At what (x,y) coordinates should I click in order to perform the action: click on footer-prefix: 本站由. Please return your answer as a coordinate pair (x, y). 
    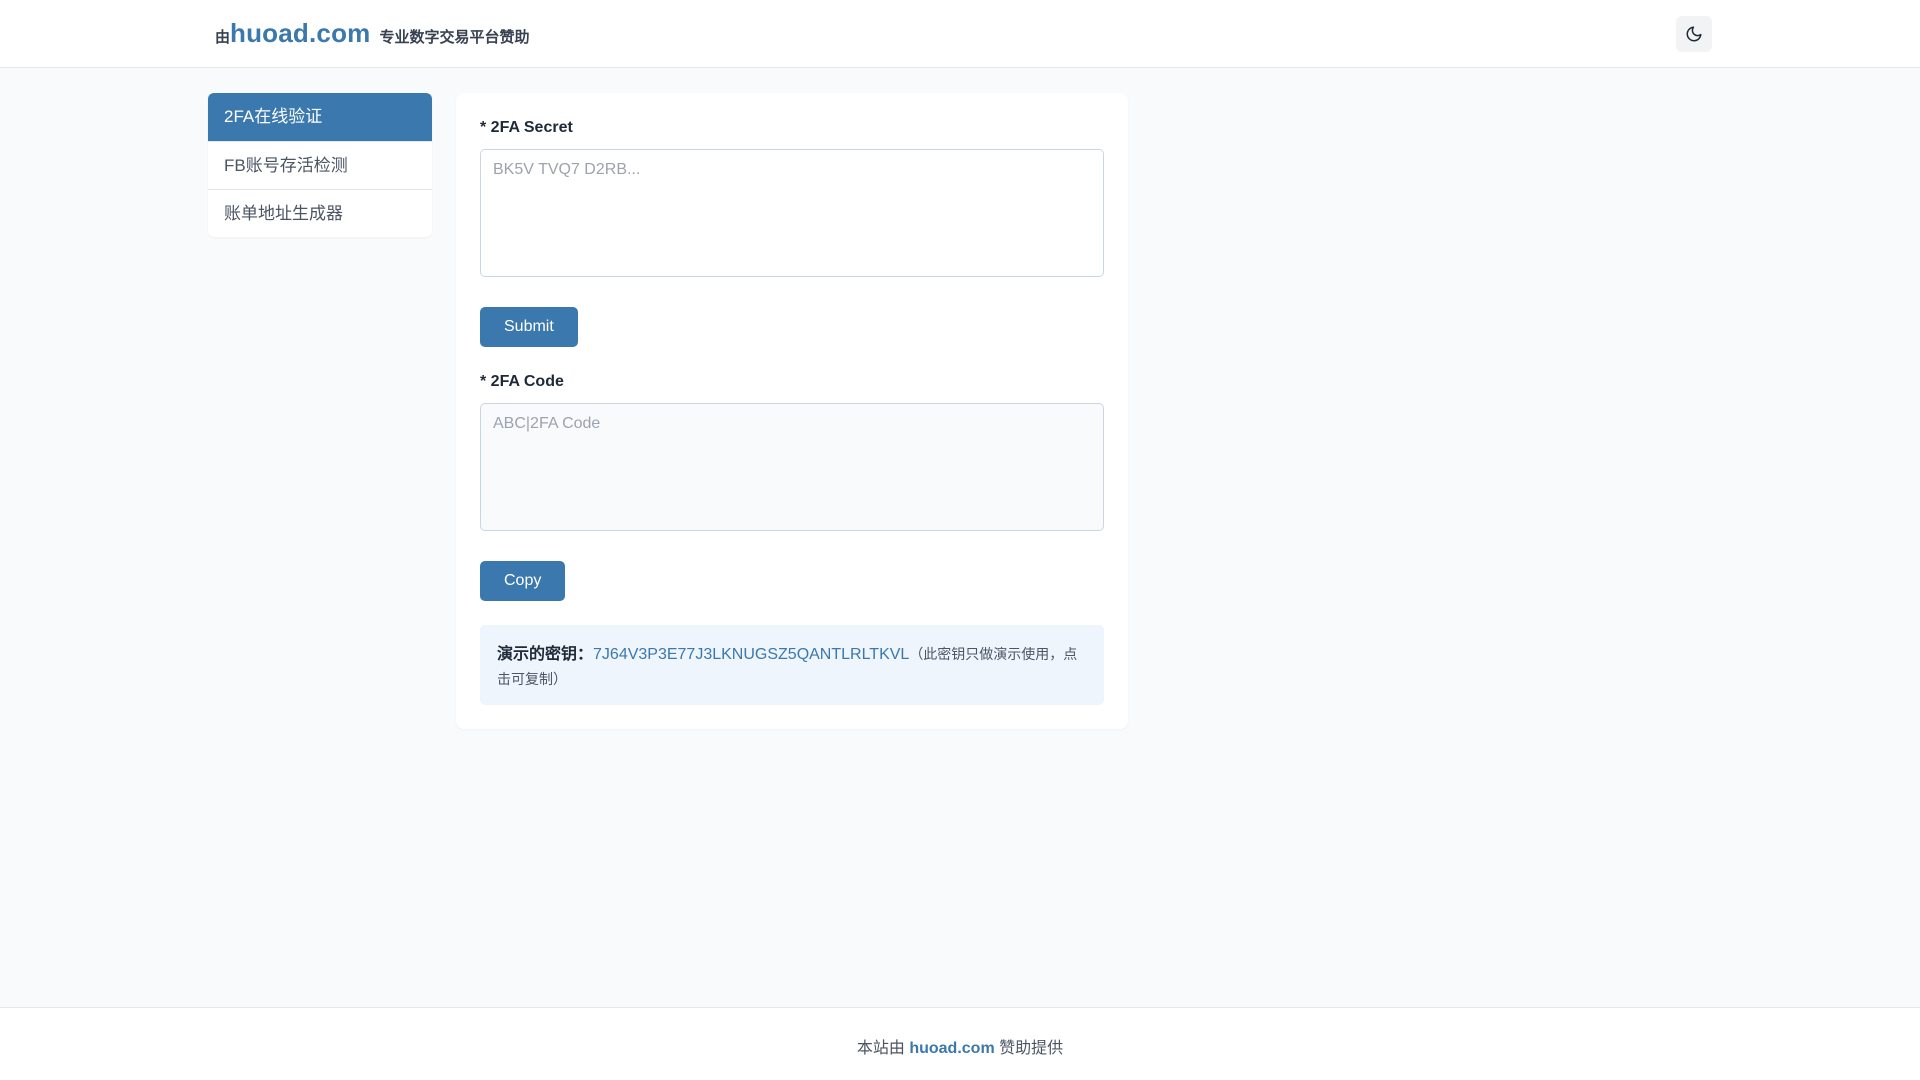
    Looking at the image, I should click on (883, 1048).